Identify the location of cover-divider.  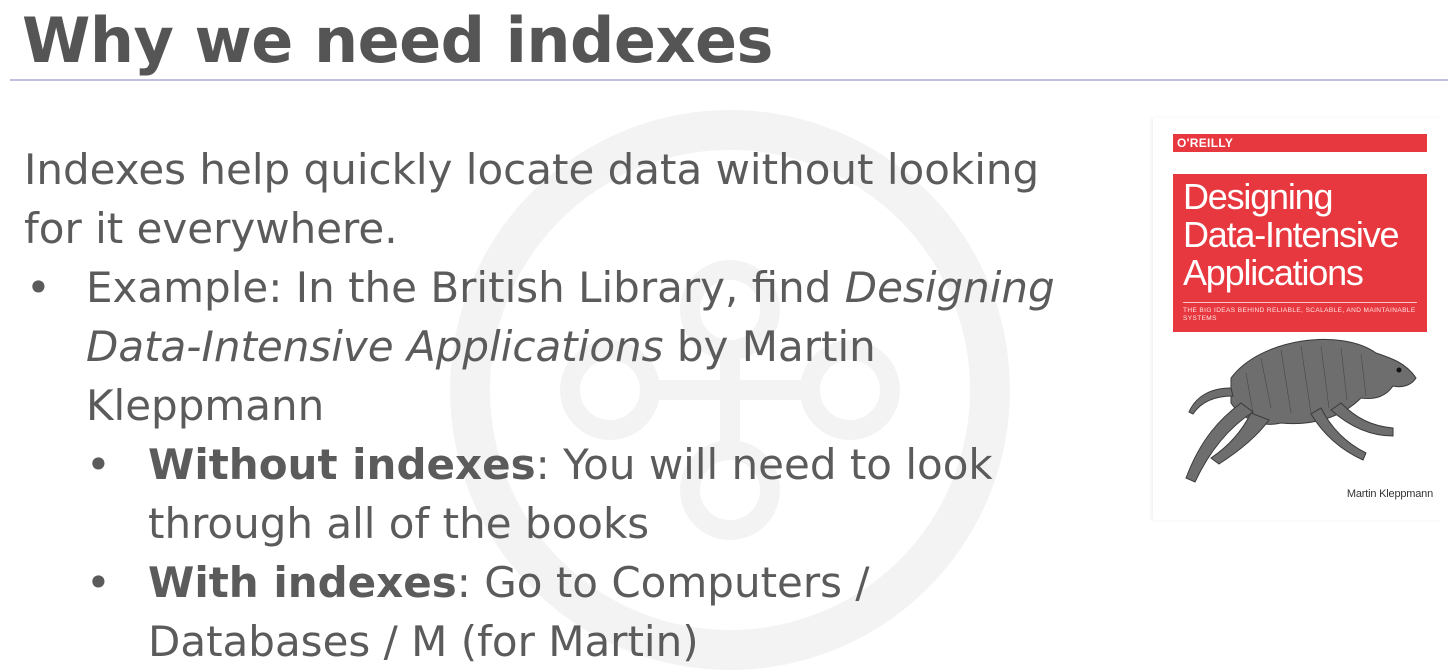
(1300, 302).